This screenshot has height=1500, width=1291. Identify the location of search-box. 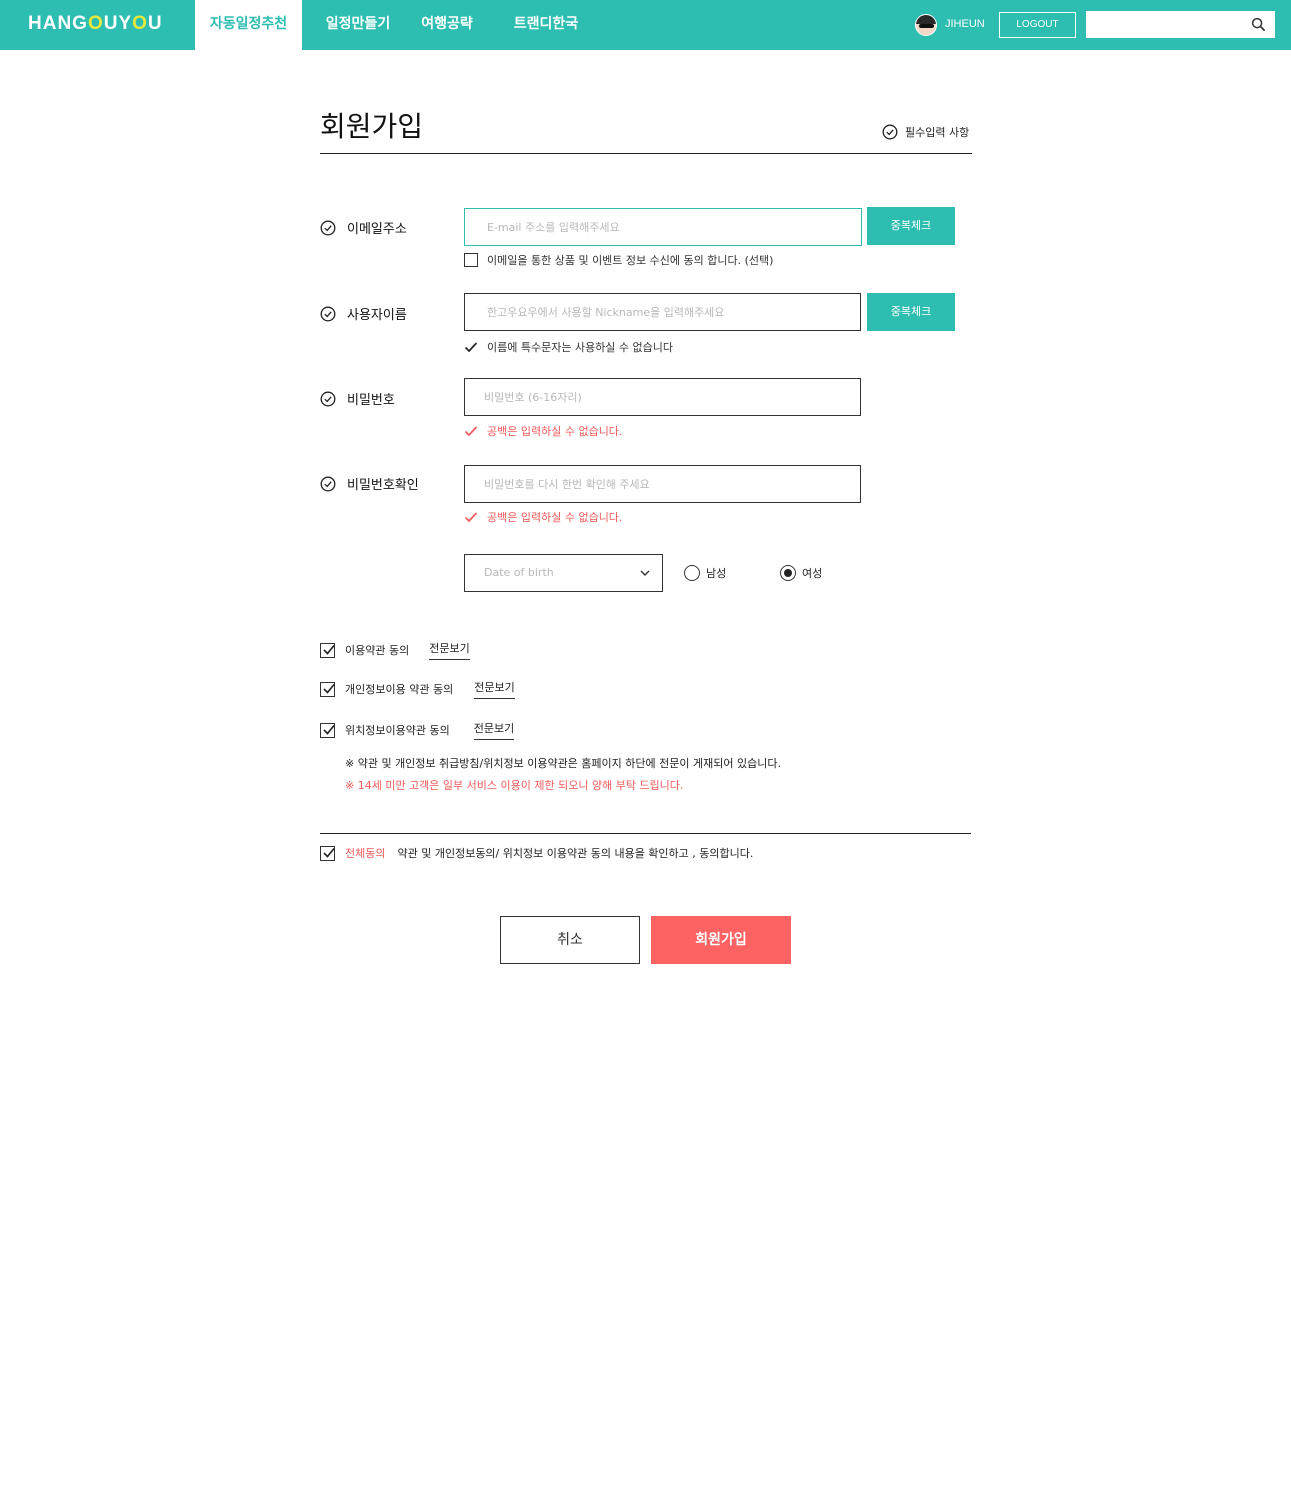
(1180, 24).